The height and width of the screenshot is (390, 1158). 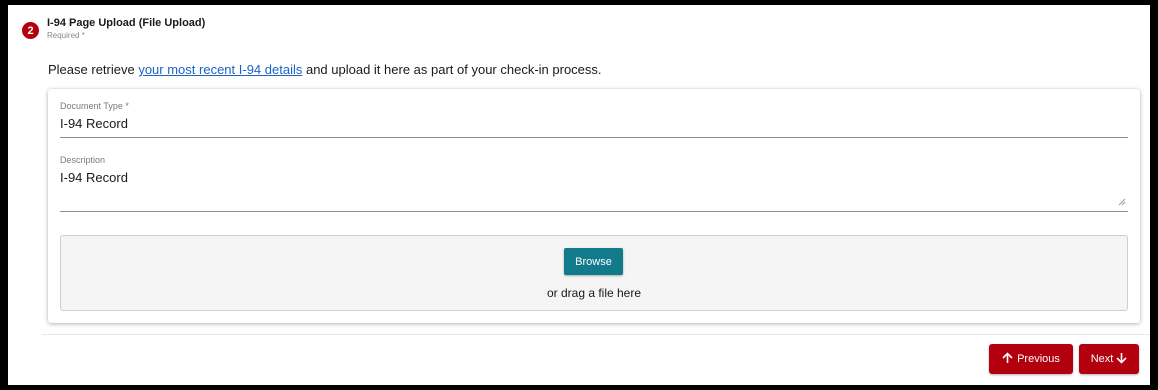 I want to click on browse-button: Browse, so click(x=593, y=261).